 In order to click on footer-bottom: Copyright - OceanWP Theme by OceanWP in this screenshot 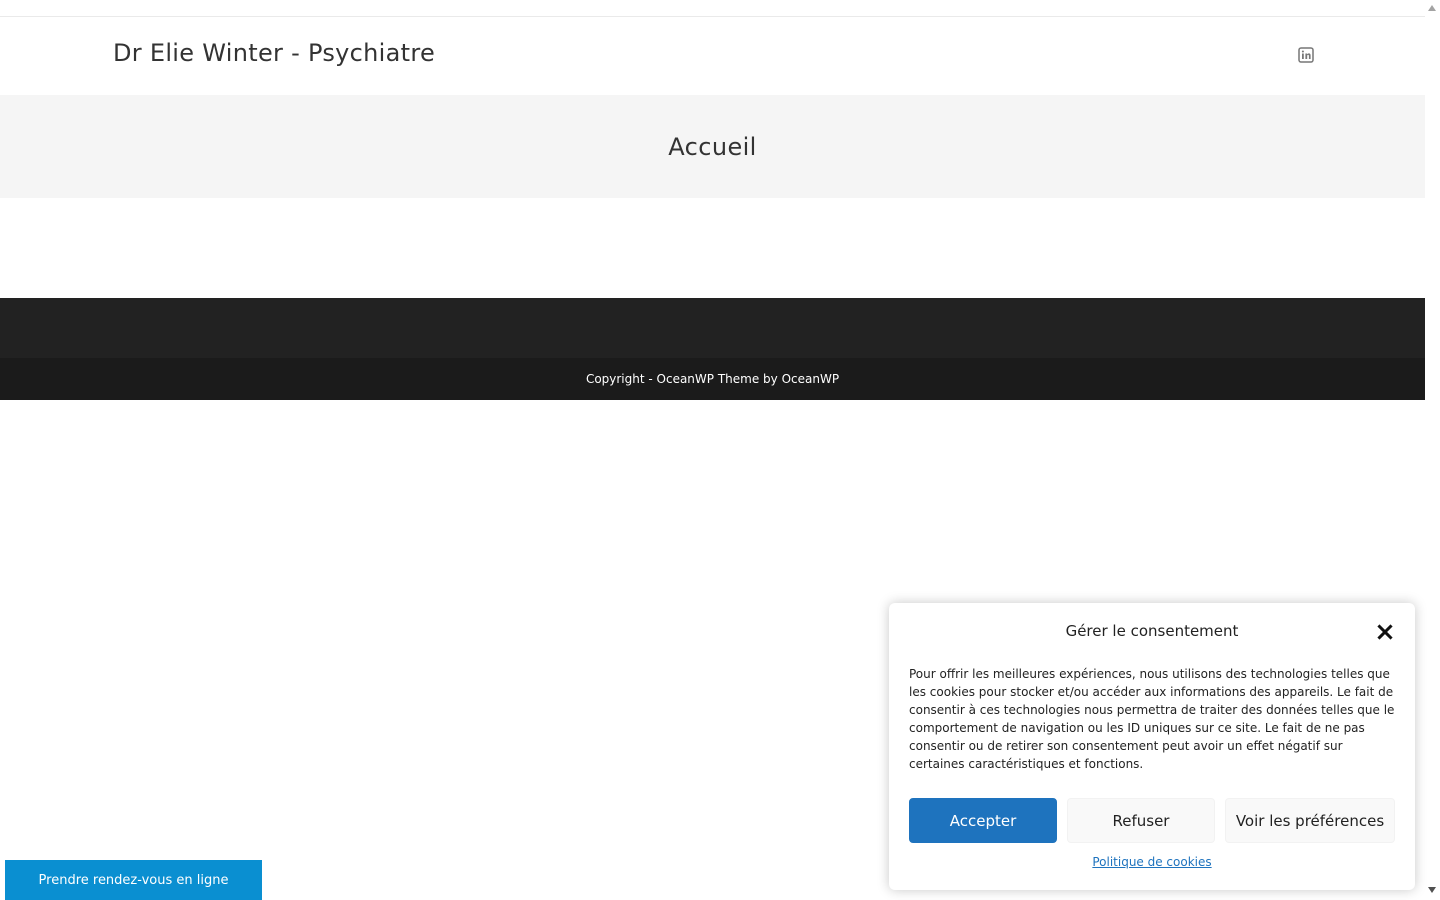, I will do `click(712, 379)`.